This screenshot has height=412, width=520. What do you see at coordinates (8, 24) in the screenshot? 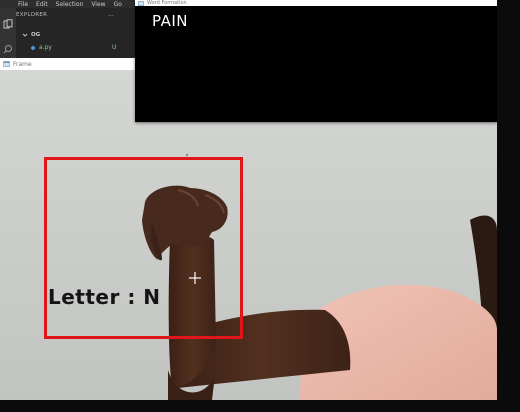
I see `explorer-icon` at bounding box center [8, 24].